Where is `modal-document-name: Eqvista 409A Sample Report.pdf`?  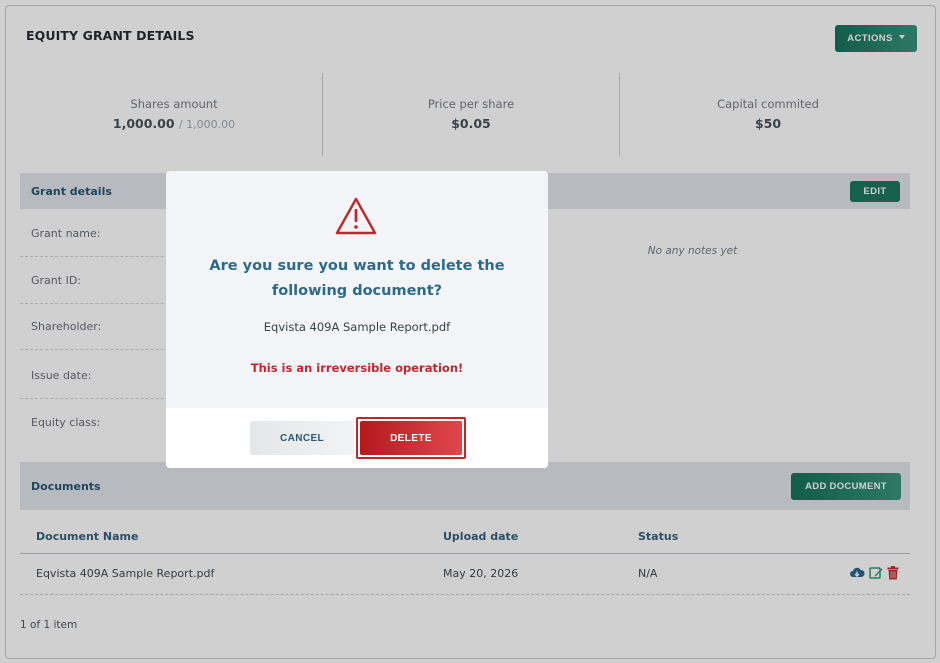
modal-document-name: Eqvista 409A Sample Report.pdf is located at coordinates (357, 327).